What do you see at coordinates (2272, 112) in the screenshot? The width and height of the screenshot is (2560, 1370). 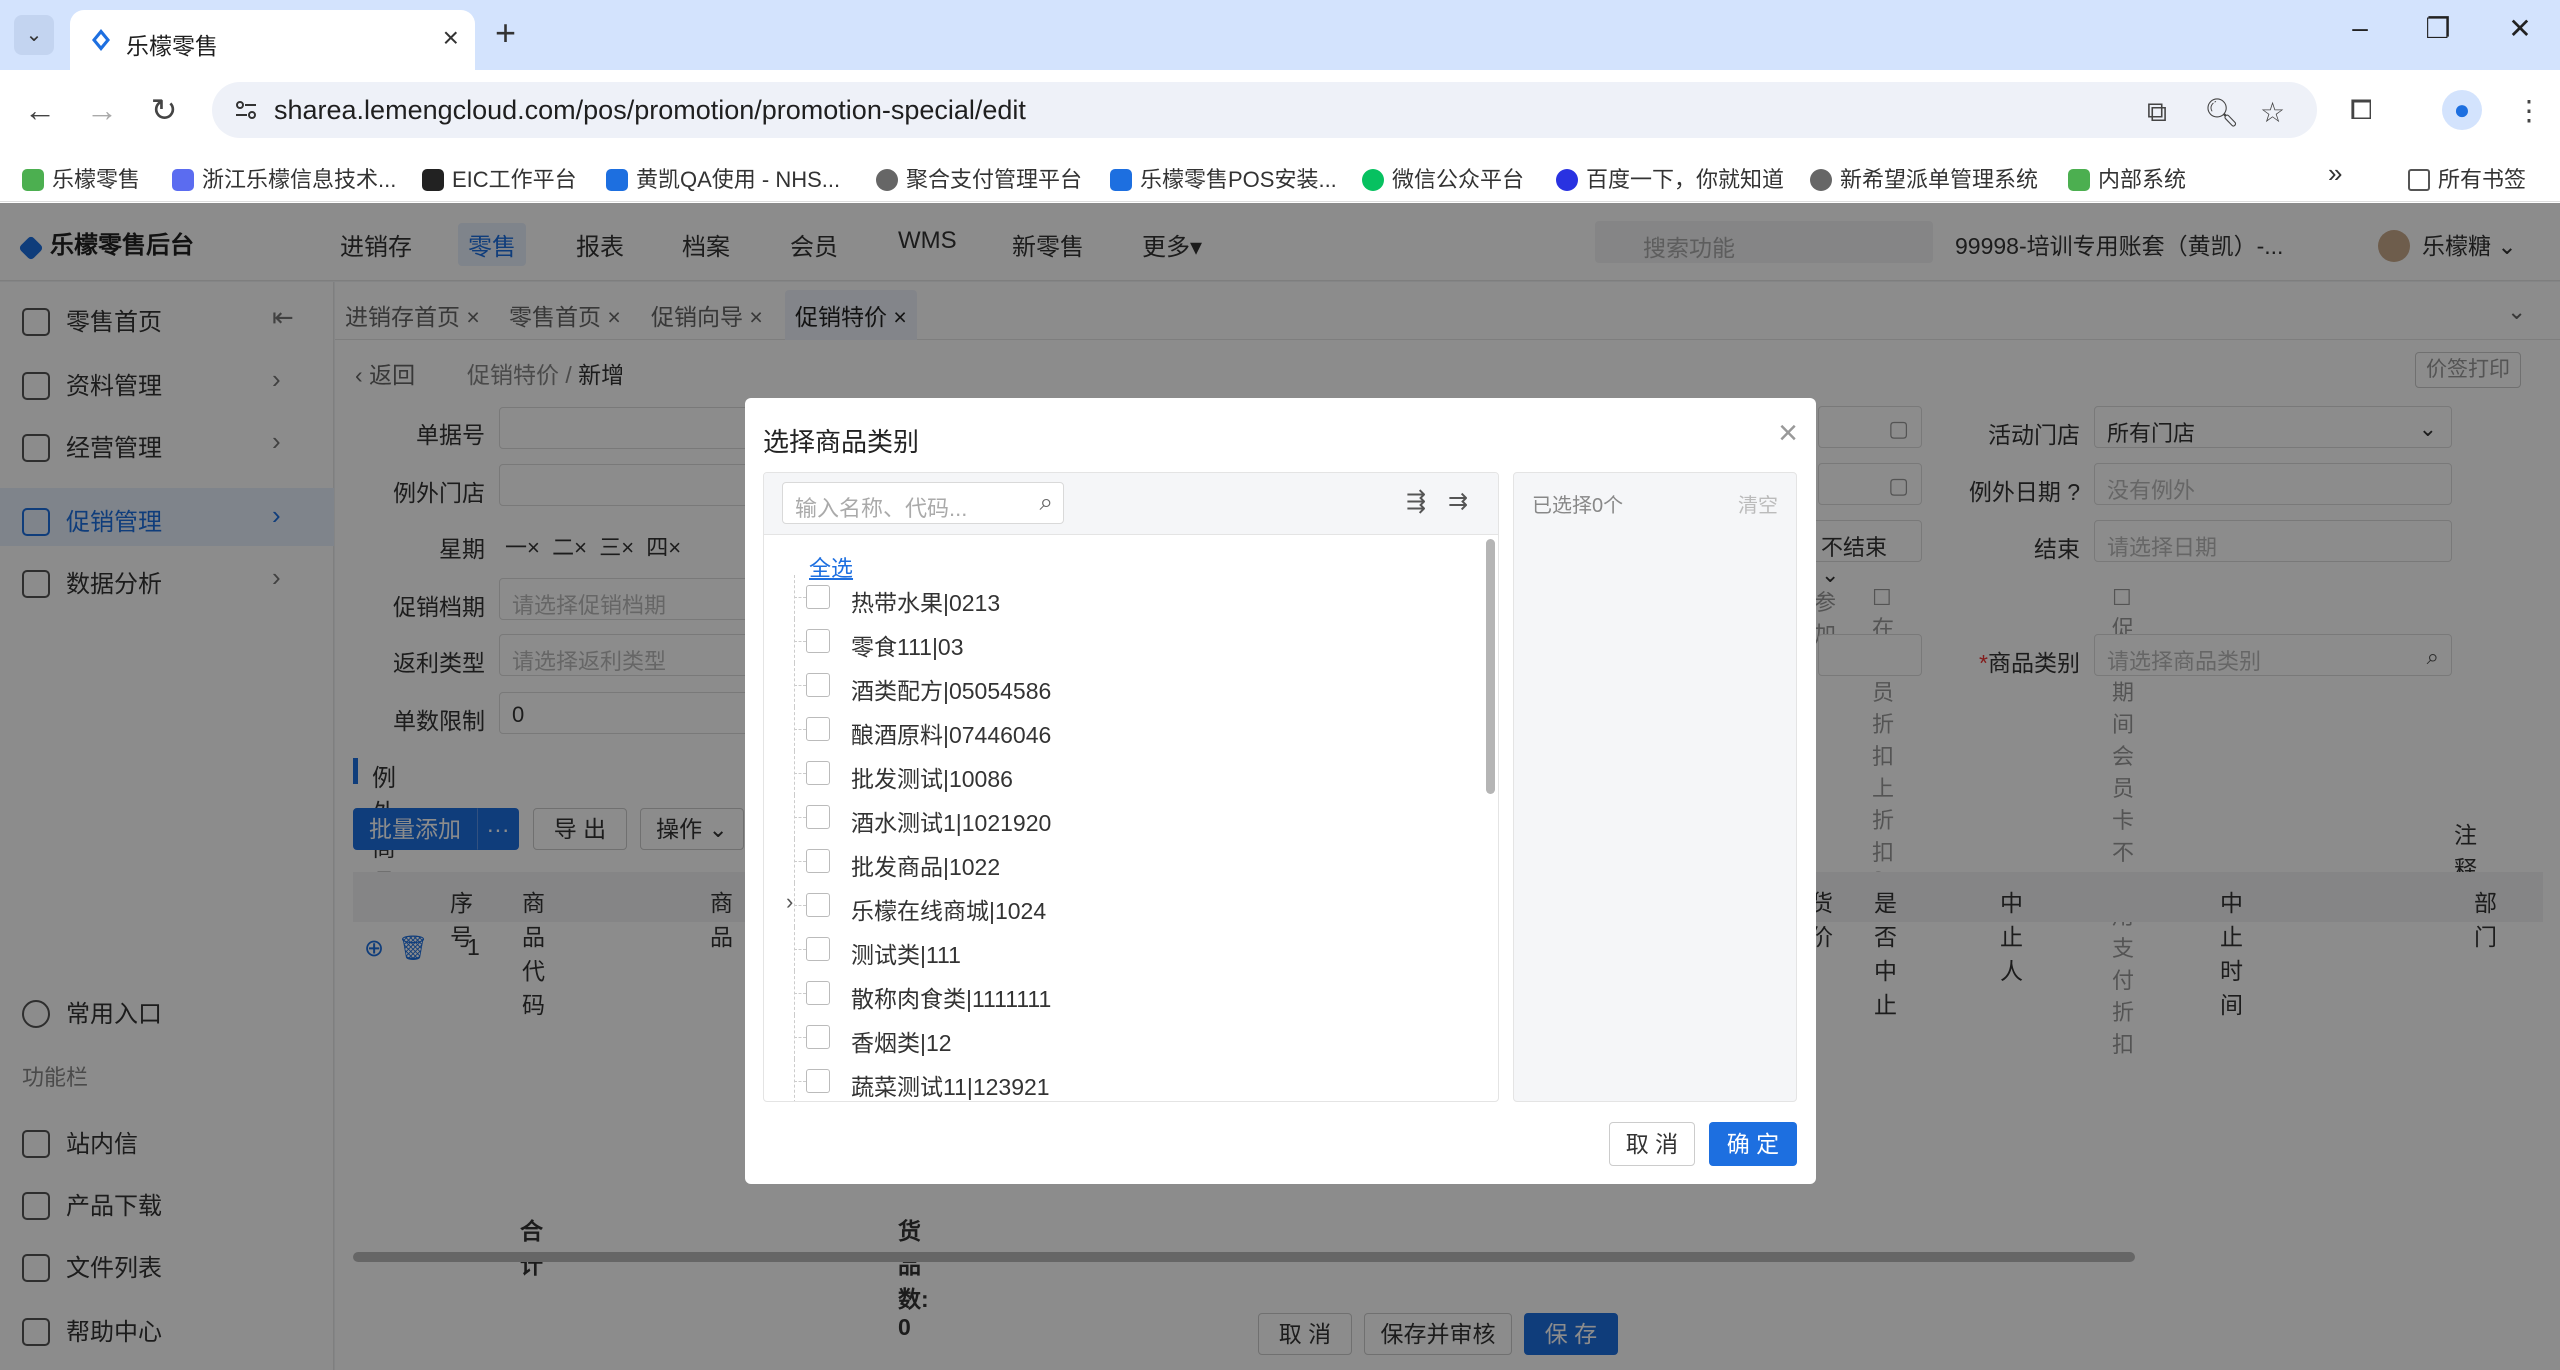 I see `bookmark-star-icon: ☆` at bounding box center [2272, 112].